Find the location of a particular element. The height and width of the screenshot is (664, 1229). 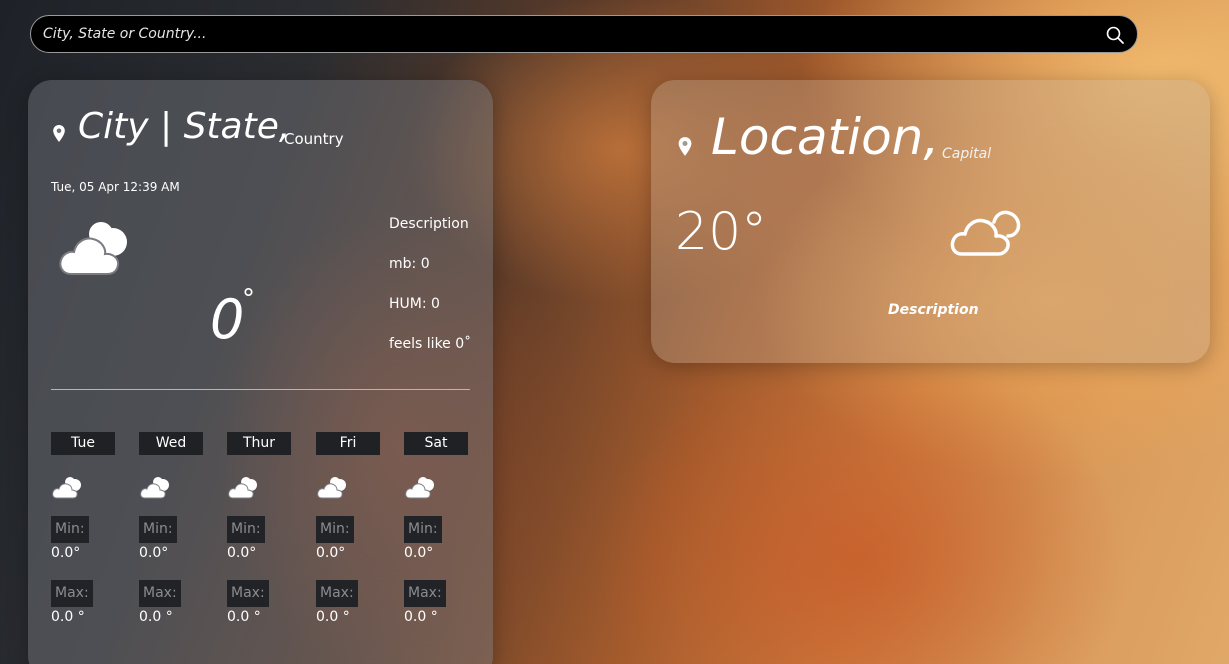

location-title: Location, is located at coordinates (825, 137).